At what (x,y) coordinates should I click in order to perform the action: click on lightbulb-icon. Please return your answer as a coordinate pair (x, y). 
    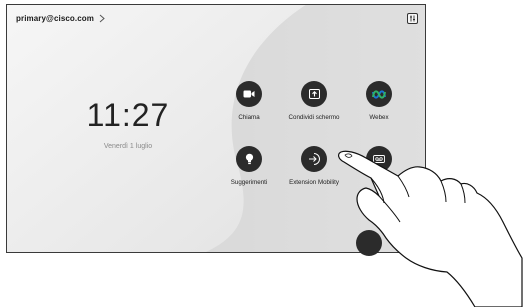
    Looking at the image, I should click on (249, 159).